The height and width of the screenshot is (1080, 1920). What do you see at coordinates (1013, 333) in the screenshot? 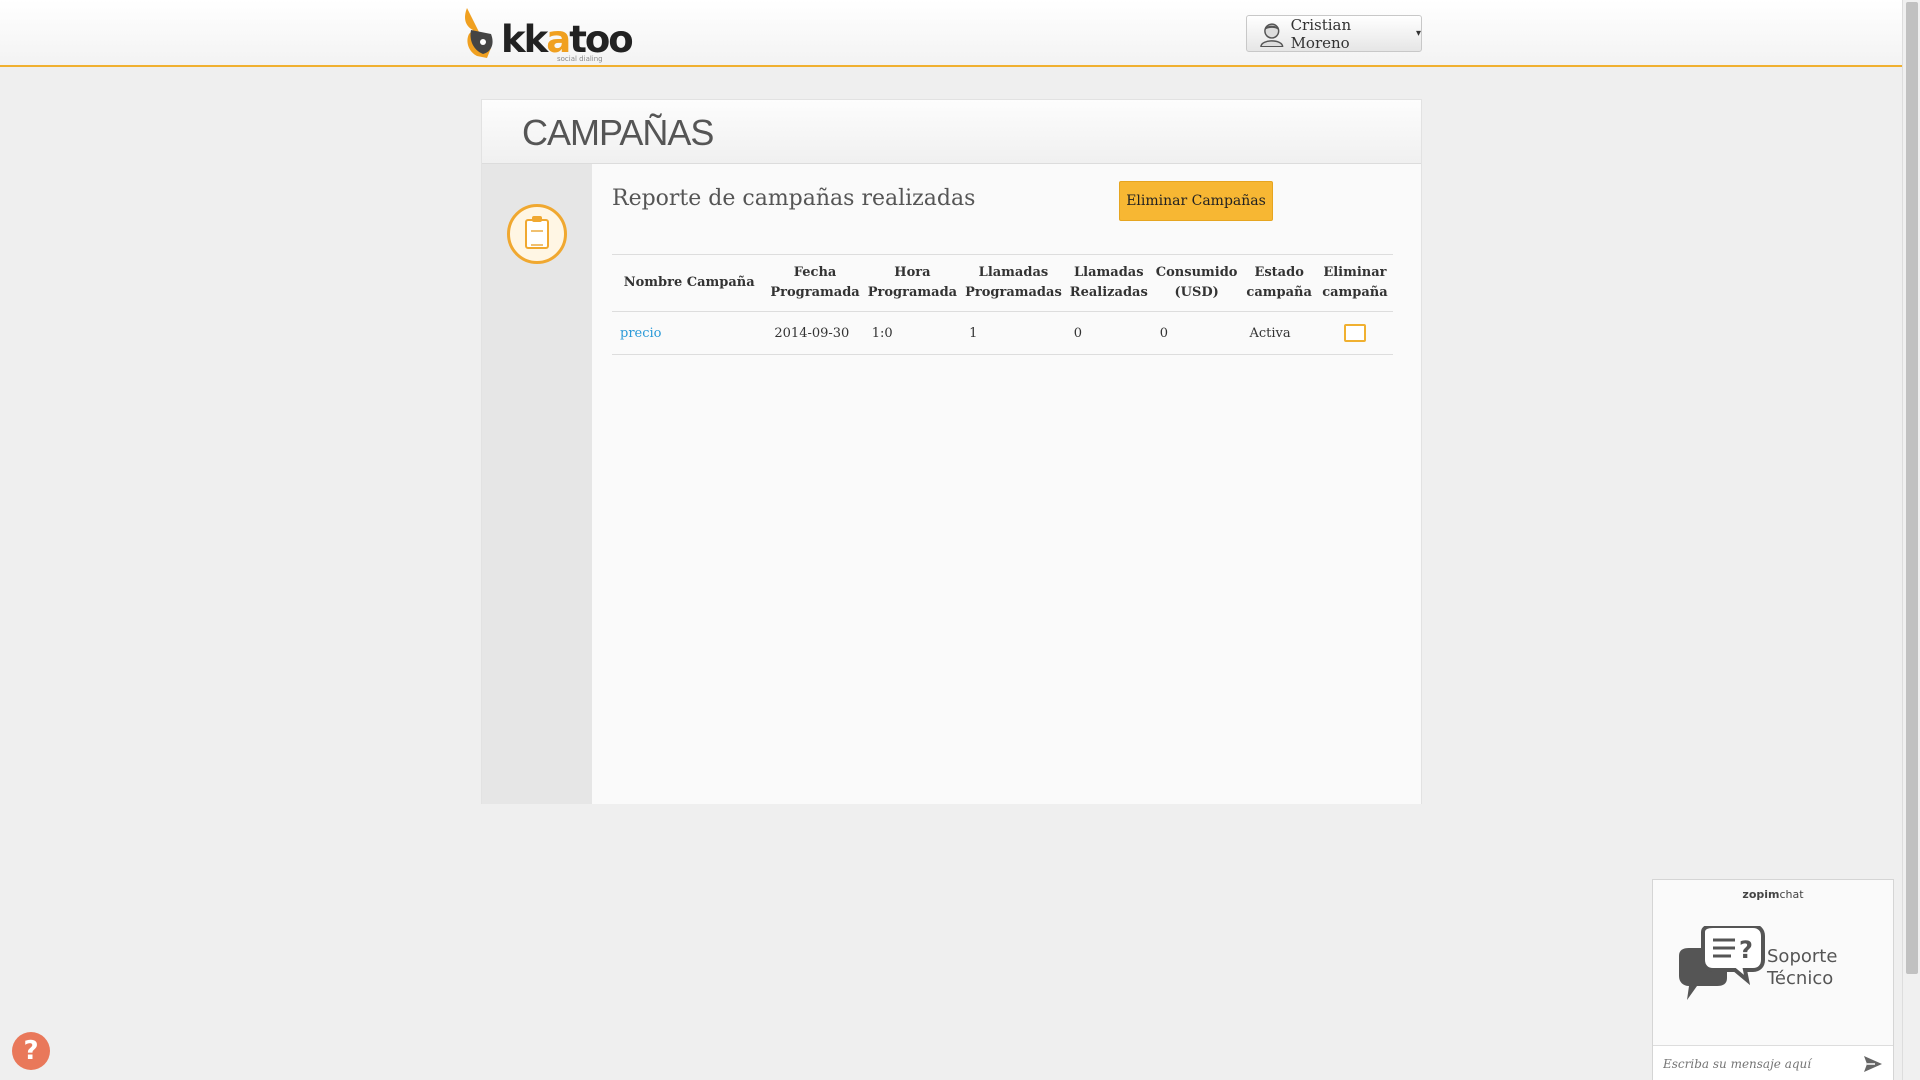
I see `scheduled-calls-cell: 1` at bounding box center [1013, 333].